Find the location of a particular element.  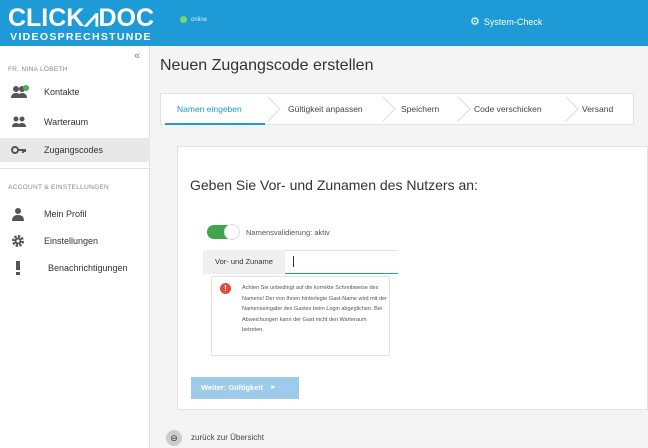

sidebar-item-benachrichtigungen: Benachrichtigungen is located at coordinates (75, 268).